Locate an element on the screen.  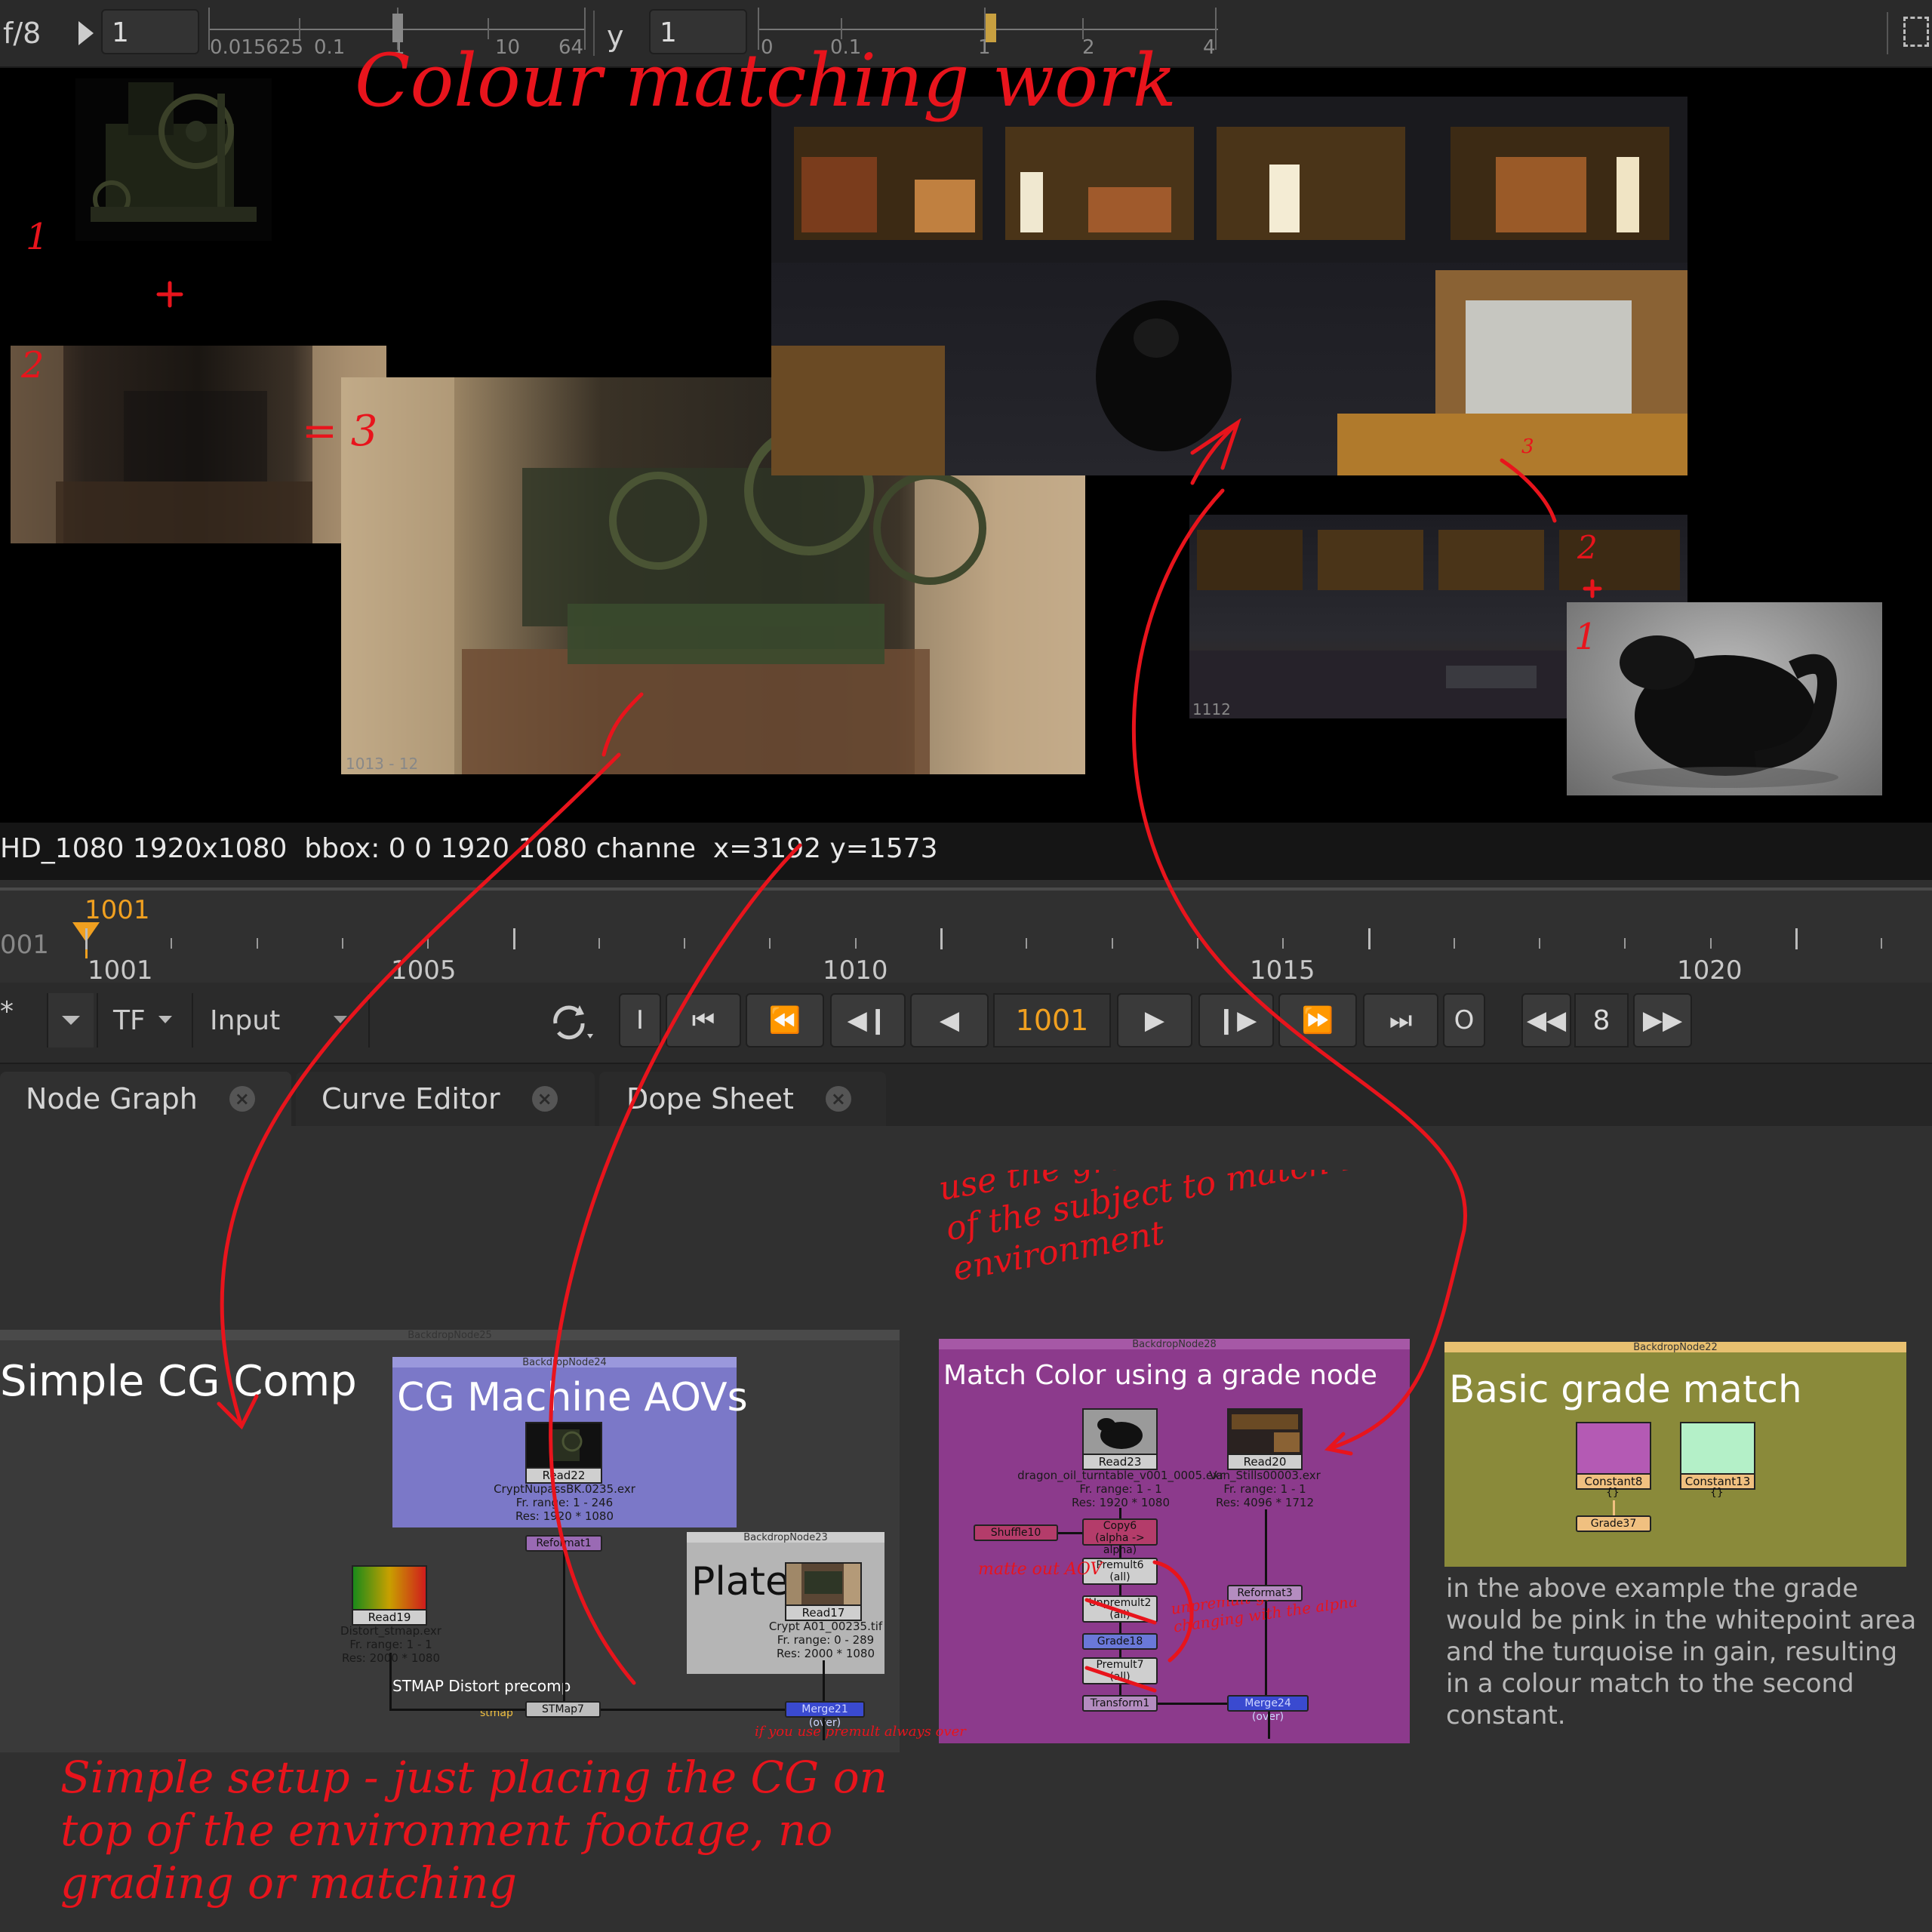
tab-node-graph: Node Graph × is located at coordinates (145, 1099).